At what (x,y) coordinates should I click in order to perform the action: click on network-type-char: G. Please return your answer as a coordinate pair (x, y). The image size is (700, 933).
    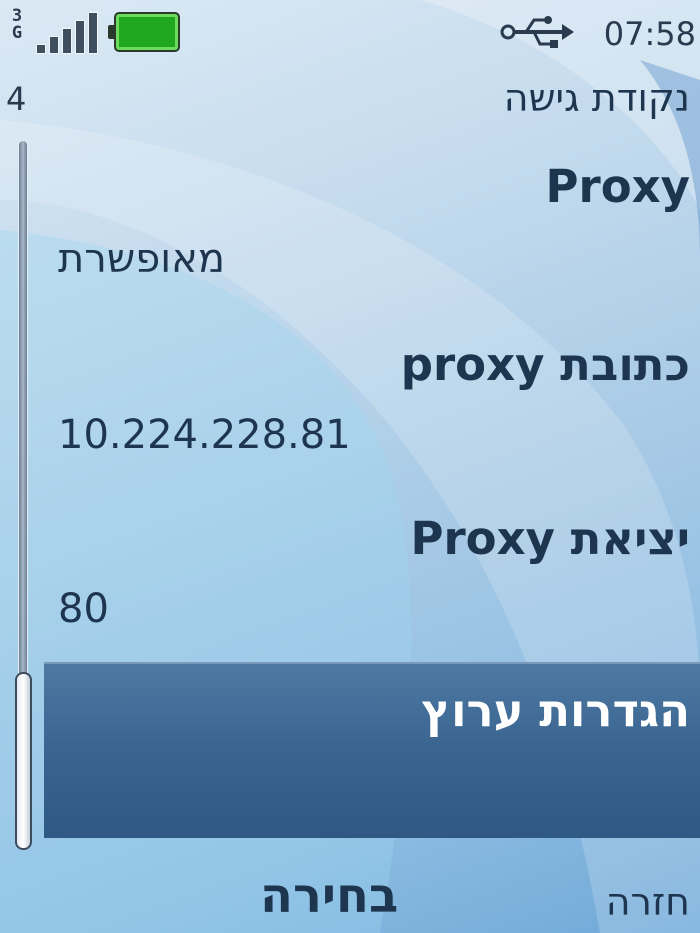
    Looking at the image, I should click on (17, 33).